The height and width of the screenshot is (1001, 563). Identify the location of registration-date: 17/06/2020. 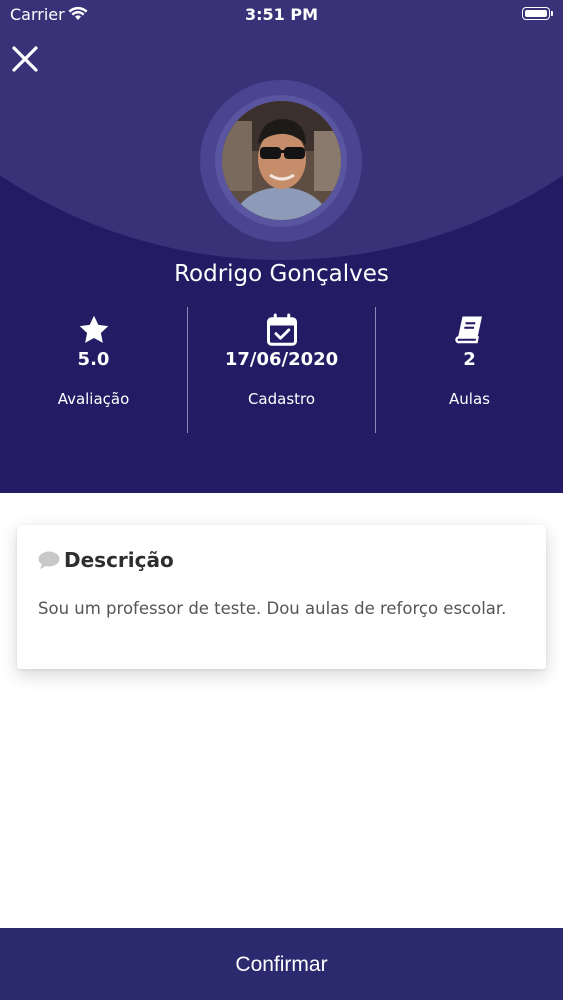
(281, 359).